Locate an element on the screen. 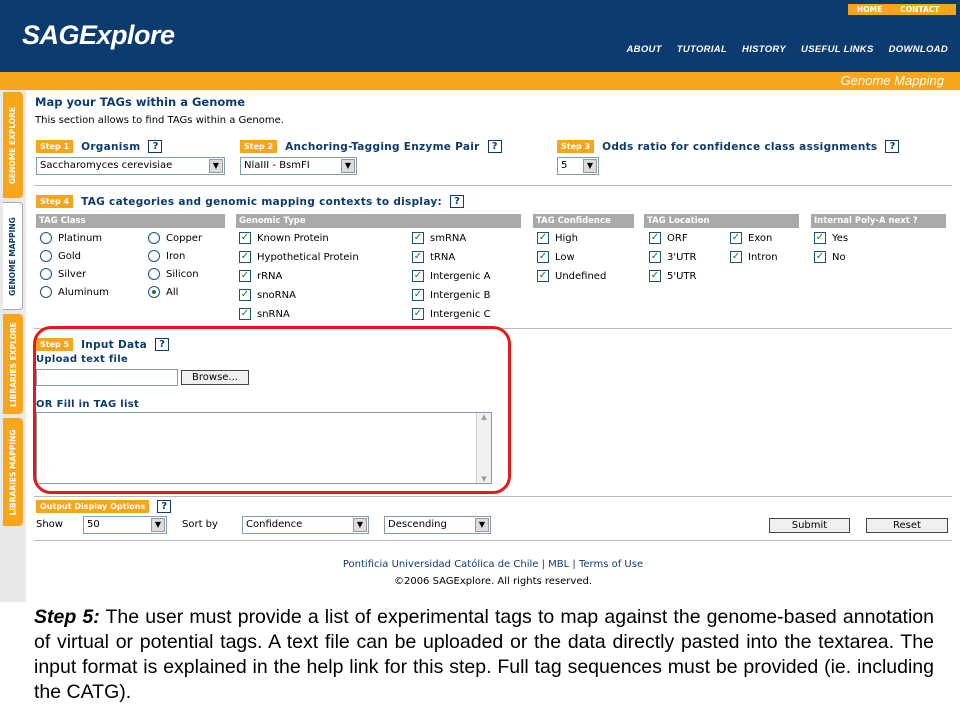 The image size is (960, 720). checkbox-smrna: ✓ smRNA is located at coordinates (439, 238).